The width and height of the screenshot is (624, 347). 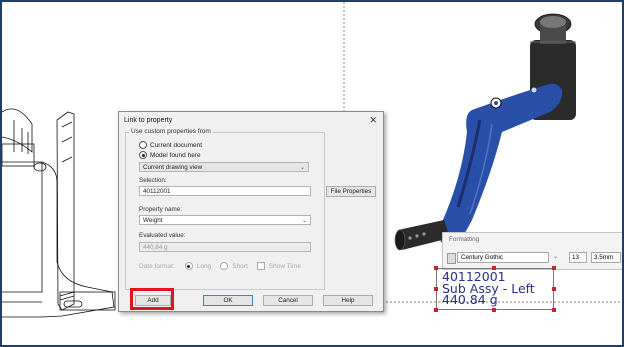 What do you see at coordinates (495, 289) in the screenshot?
I see `linked-property-note: 40112001 Sub Assy - Left 440.84 g` at bounding box center [495, 289].